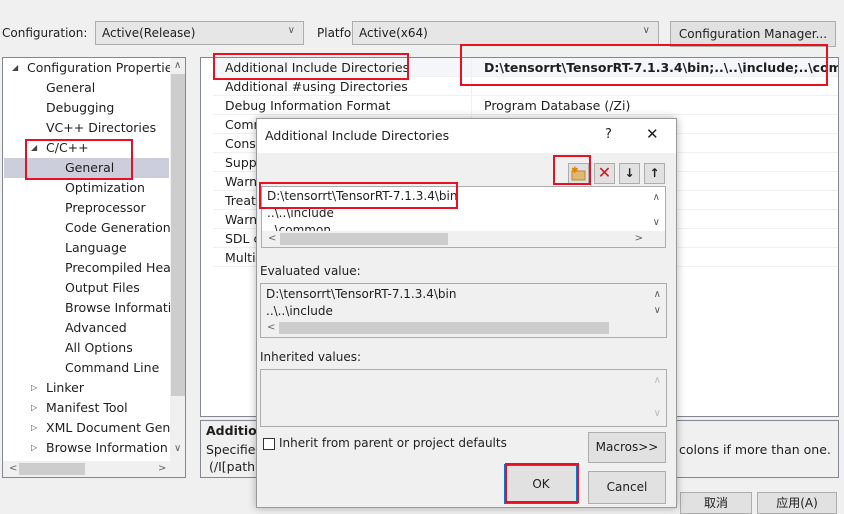  I want to click on inherited-box: ∧ ∨, so click(463, 398).